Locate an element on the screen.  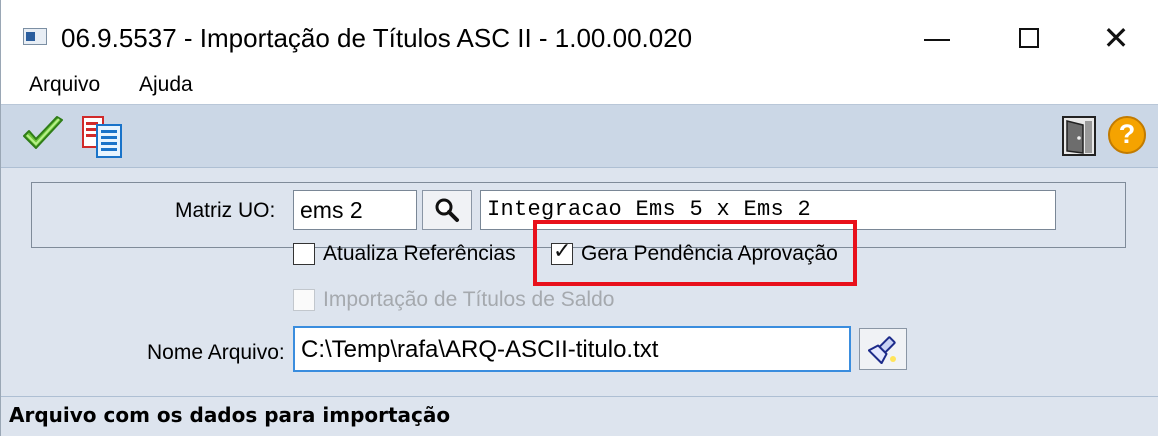
copy-icon is located at coordinates (103, 139).